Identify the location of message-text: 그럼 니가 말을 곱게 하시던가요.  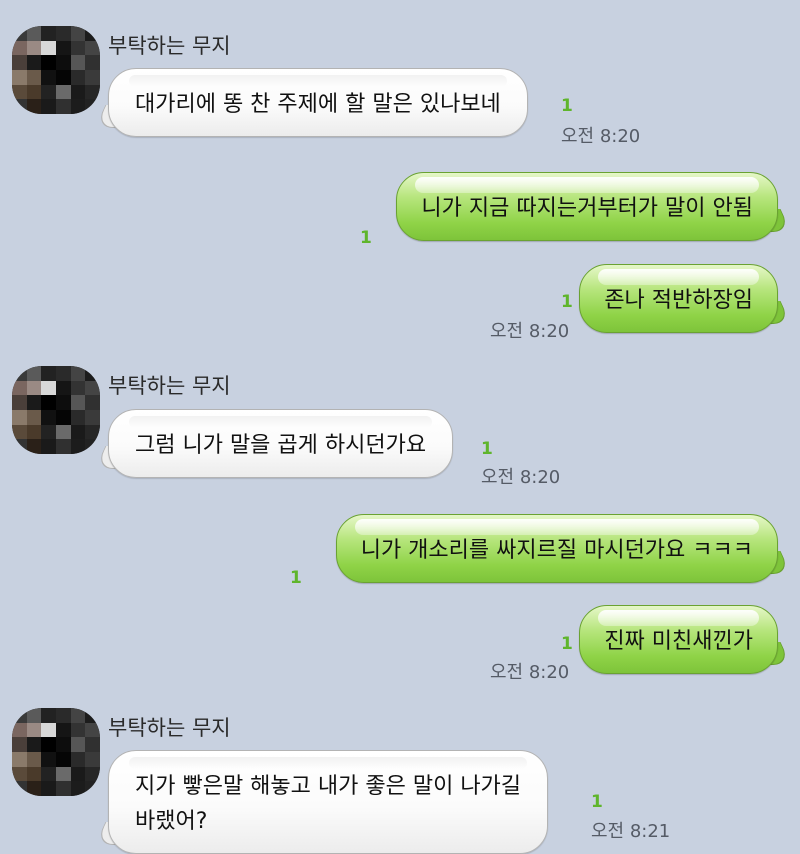
(281, 445).